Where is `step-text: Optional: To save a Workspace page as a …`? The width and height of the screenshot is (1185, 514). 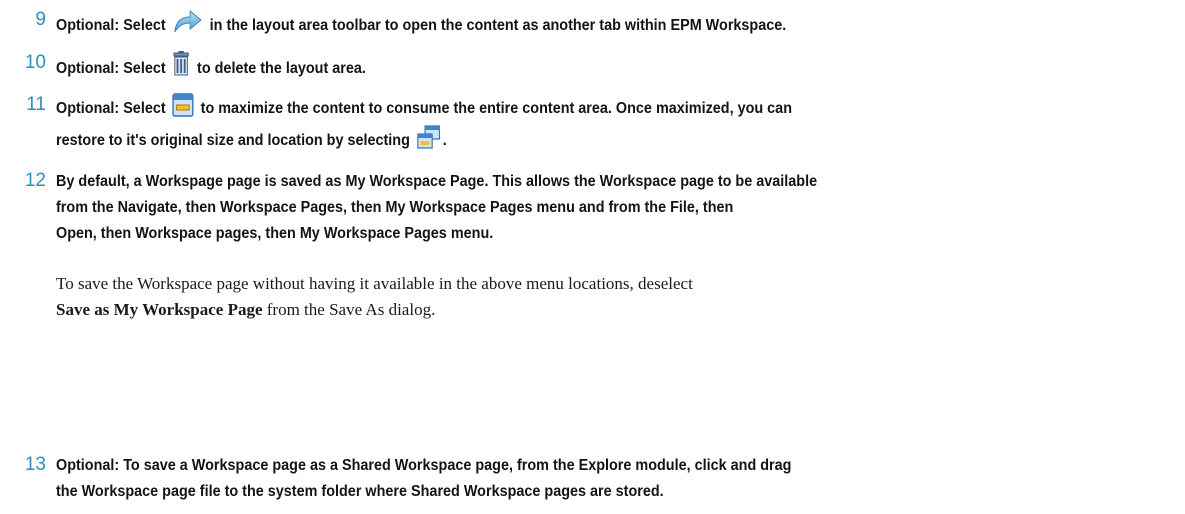
step-text: Optional: To save a Workspace page as a … is located at coordinates (424, 465).